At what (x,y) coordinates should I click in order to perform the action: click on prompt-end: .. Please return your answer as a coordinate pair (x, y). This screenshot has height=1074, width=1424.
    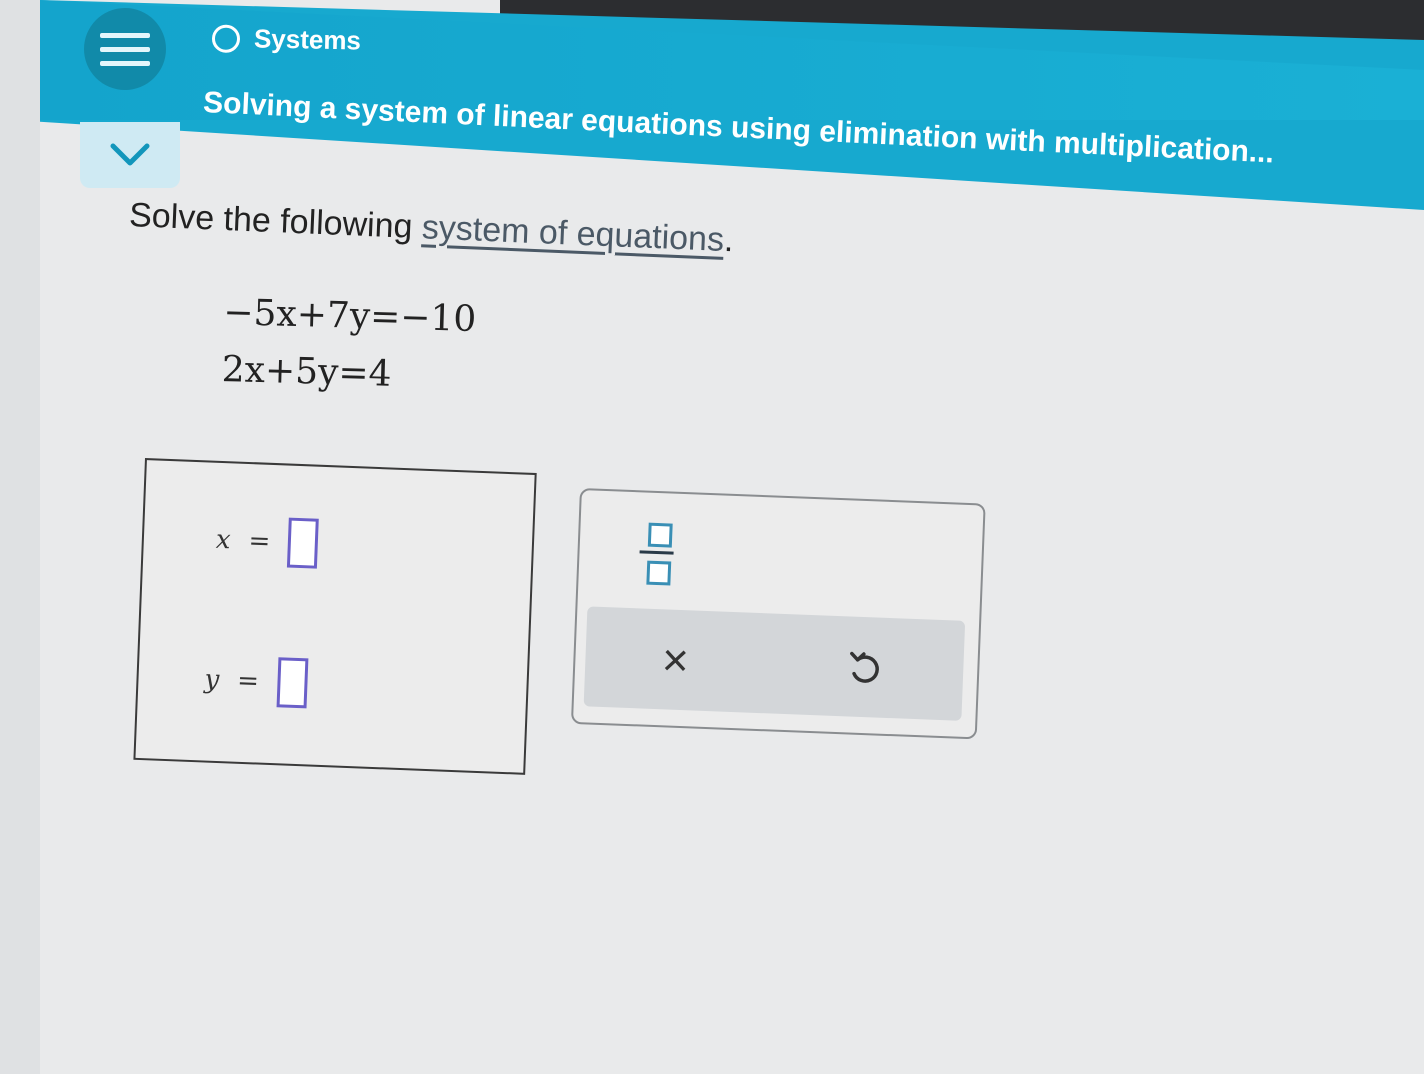
    Looking at the image, I should click on (729, 240).